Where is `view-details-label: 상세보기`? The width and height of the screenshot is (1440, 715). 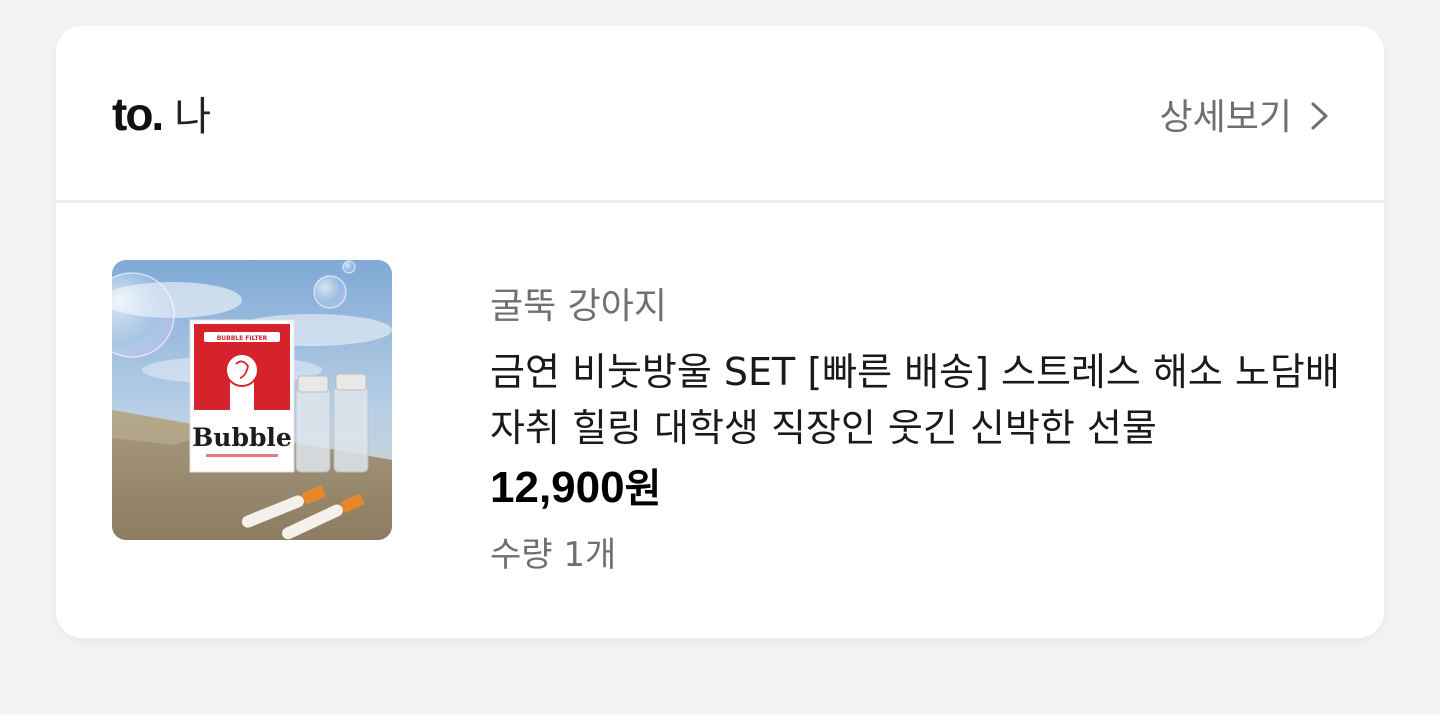
view-details-label: 상세보기 is located at coordinates (1225, 117).